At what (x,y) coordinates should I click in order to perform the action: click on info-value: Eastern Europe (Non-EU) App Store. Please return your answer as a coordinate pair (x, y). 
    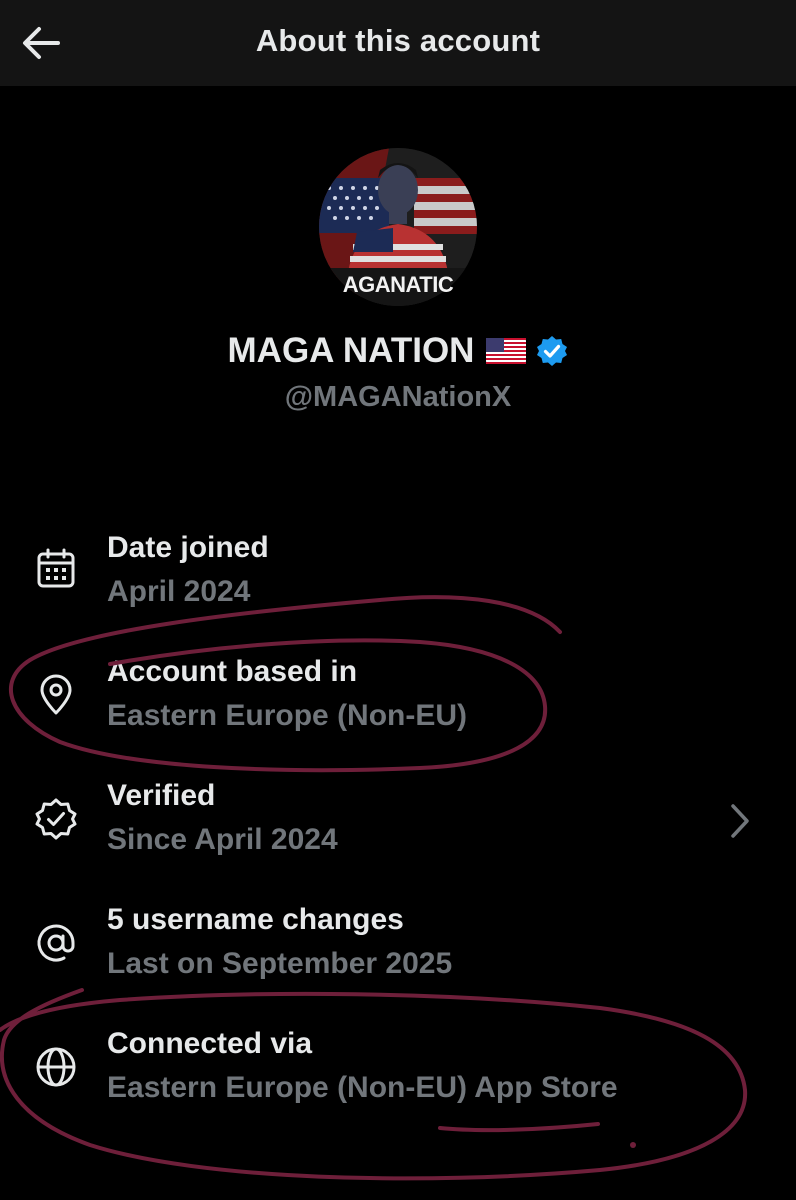
    Looking at the image, I should click on (362, 1087).